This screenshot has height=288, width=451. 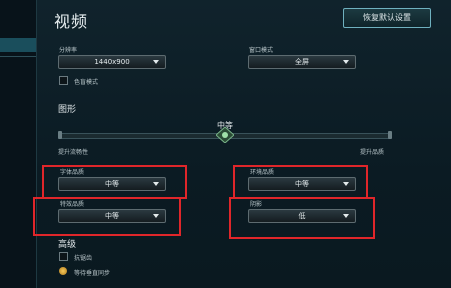 I want to click on vsync-label: 等待垂直同步, so click(x=92, y=273).